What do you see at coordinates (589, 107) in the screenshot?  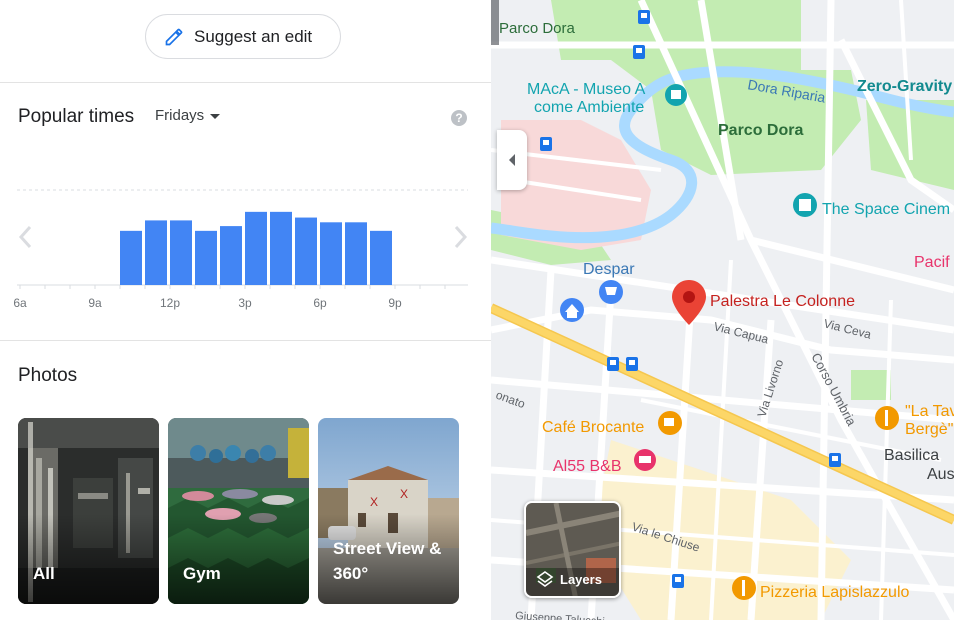 I see `map-label-maca-2: come Ambiente` at bounding box center [589, 107].